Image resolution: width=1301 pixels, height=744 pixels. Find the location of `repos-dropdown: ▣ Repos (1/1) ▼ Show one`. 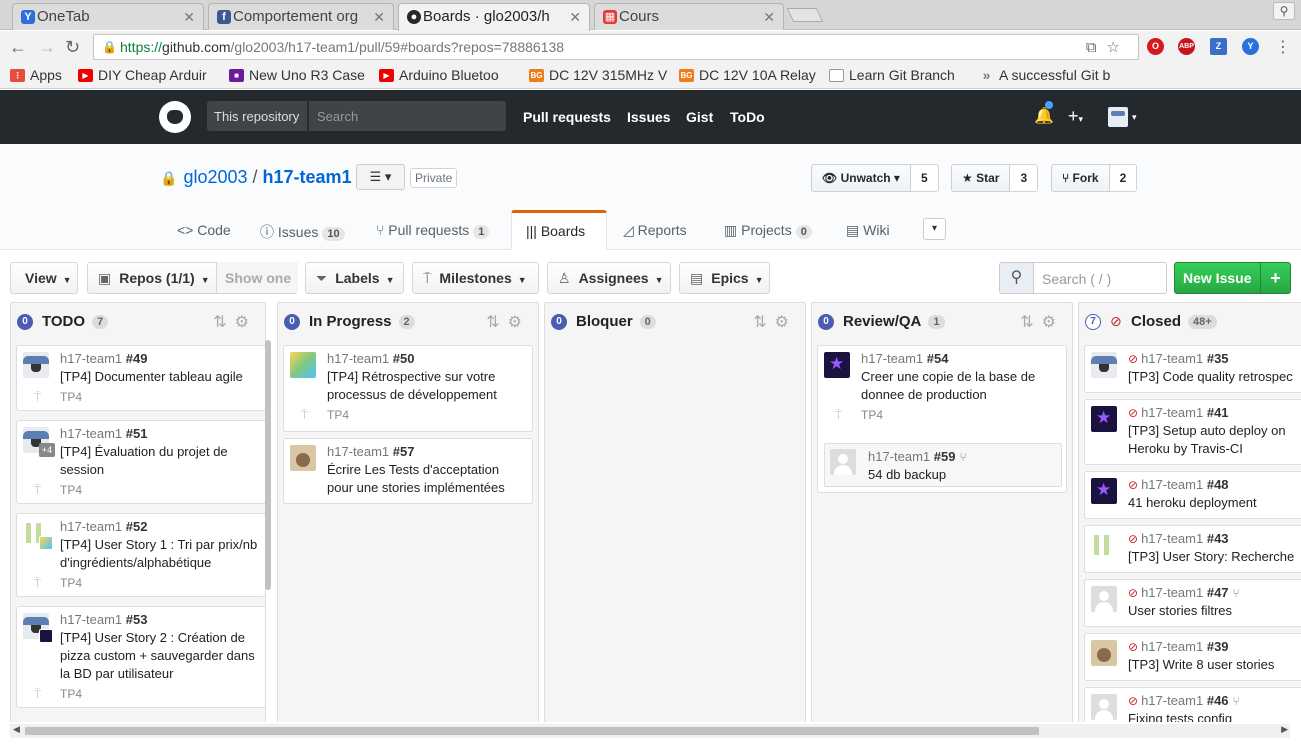

repos-dropdown: ▣ Repos (1/1) ▼ Show one is located at coordinates (192, 278).